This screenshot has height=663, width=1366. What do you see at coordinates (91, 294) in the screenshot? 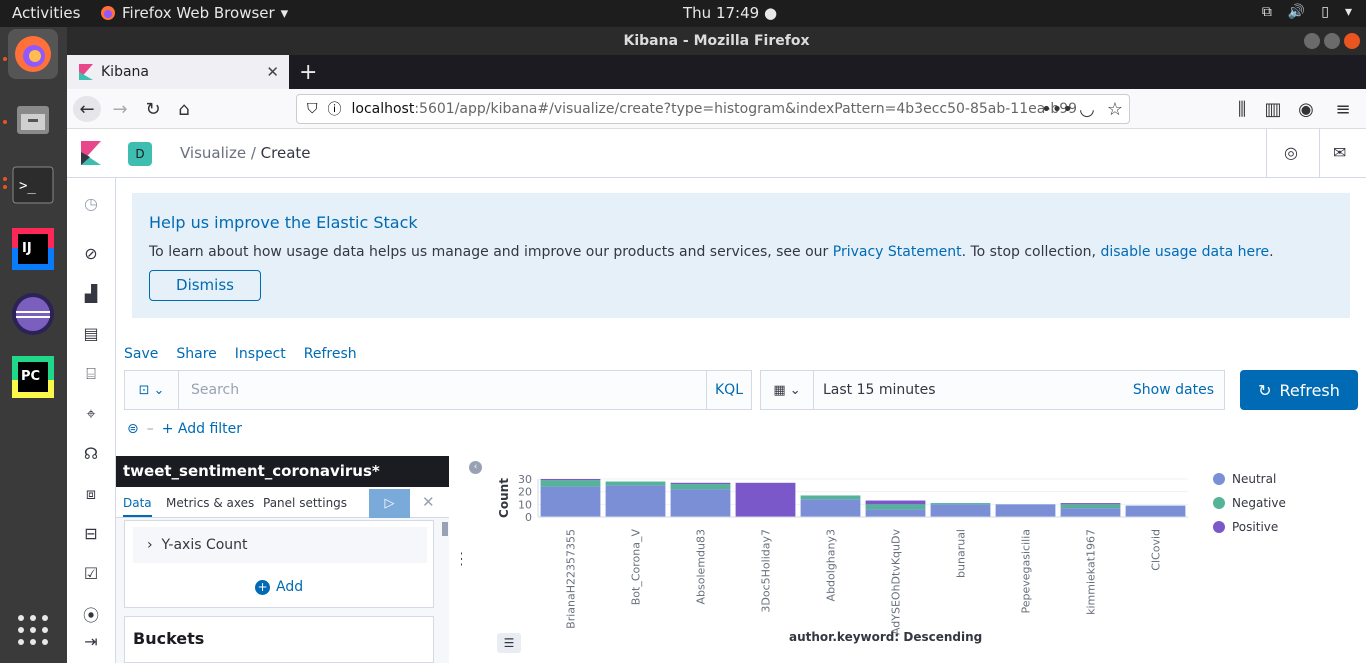
I see `visualize-icon: ▟` at bounding box center [91, 294].